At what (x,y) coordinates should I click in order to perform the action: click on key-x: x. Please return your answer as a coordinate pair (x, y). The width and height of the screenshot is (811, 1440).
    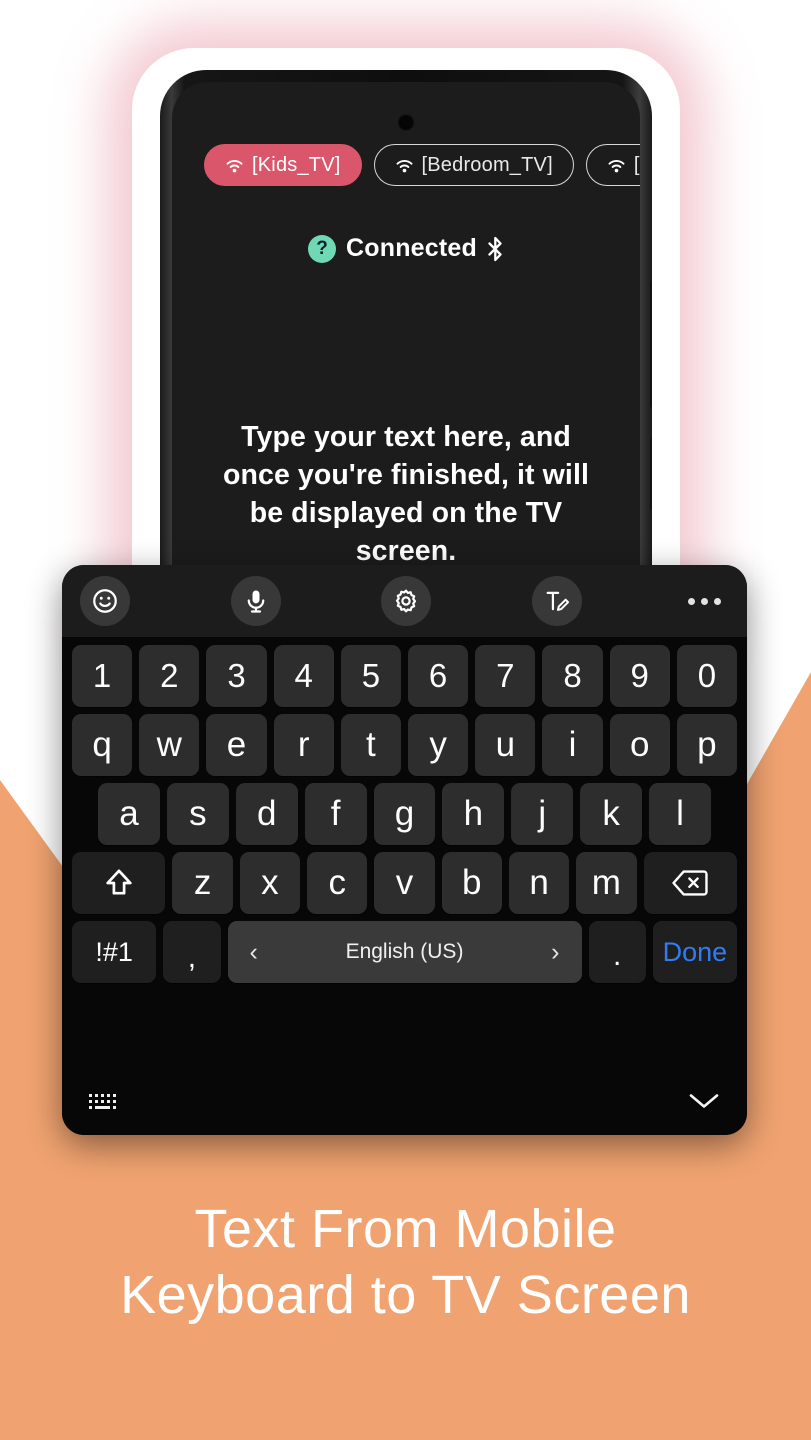
    Looking at the image, I should click on (270, 883).